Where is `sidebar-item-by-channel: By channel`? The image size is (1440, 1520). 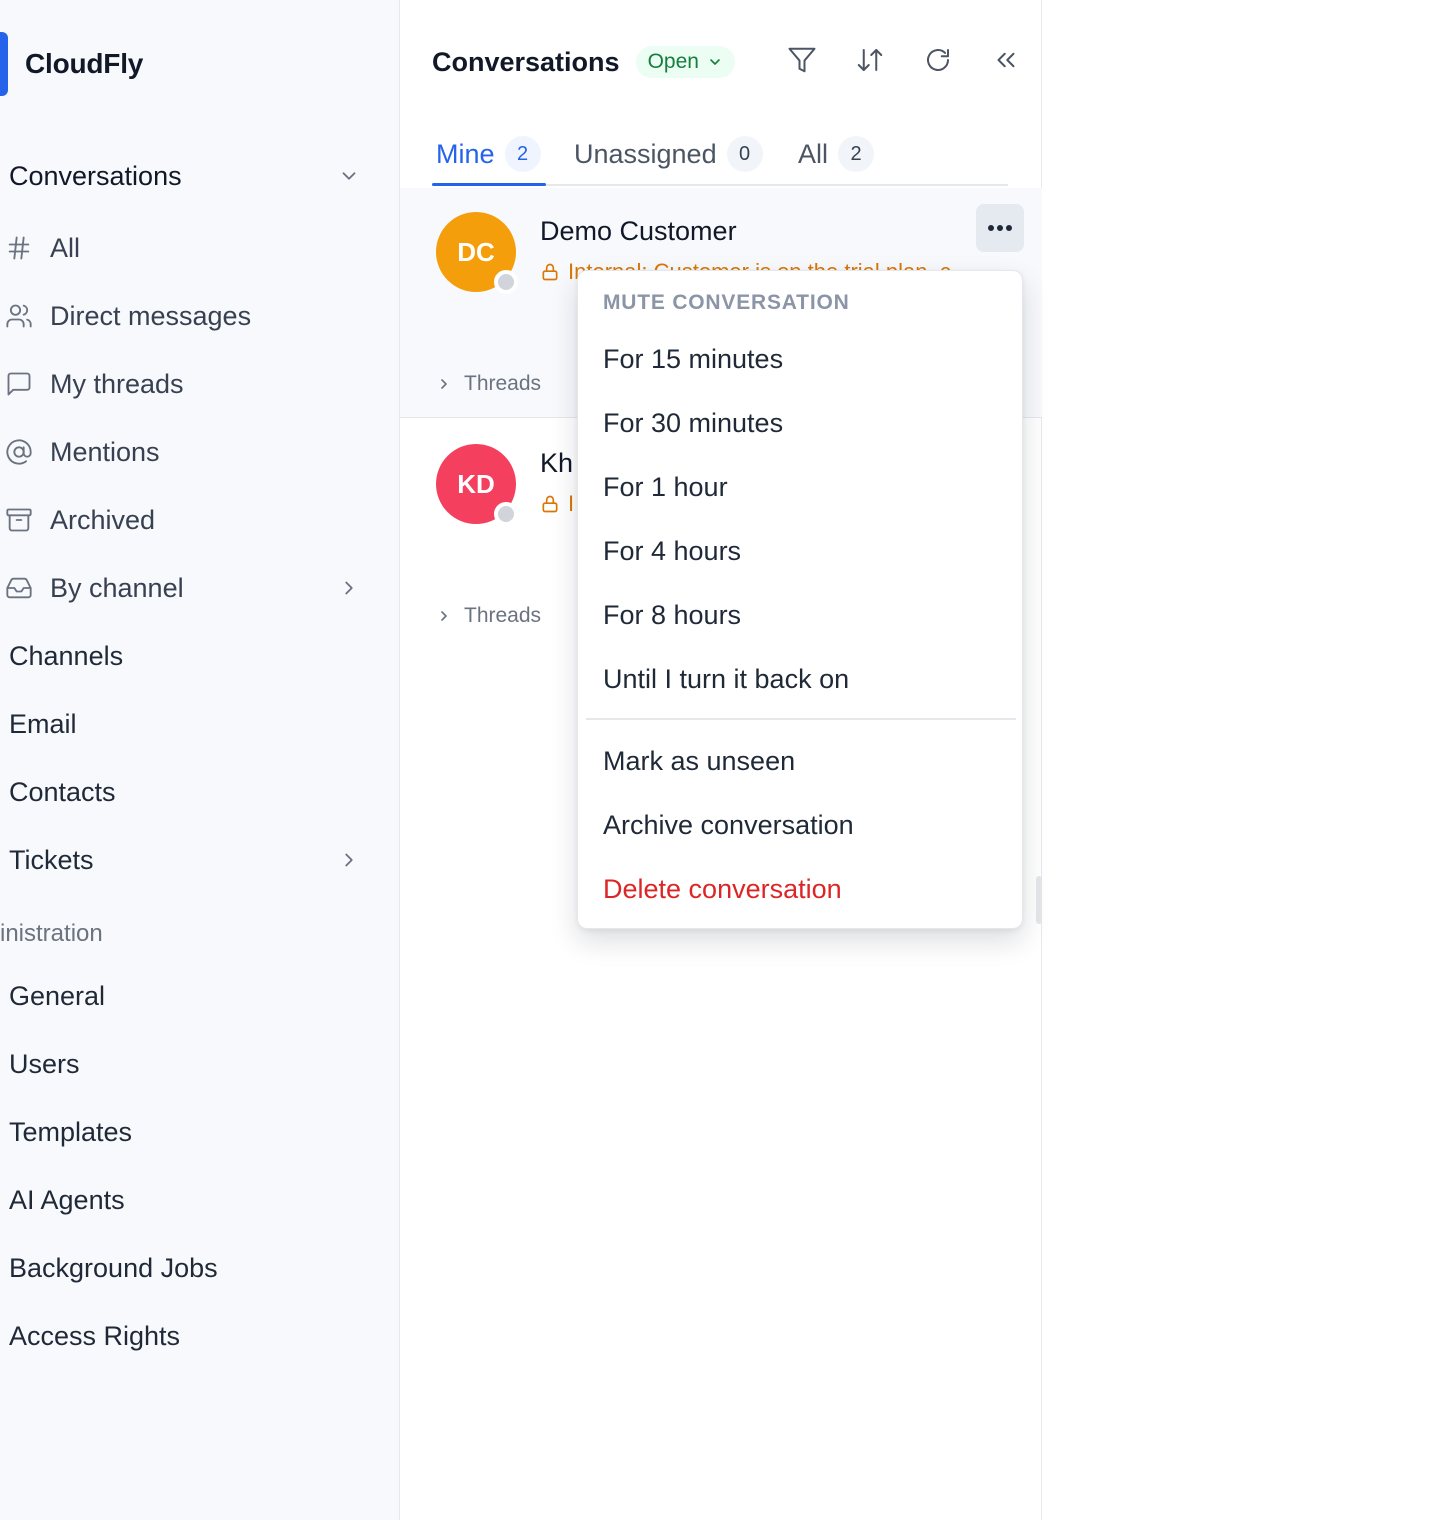
sidebar-item-by-channel: By channel is located at coordinates (185, 588).